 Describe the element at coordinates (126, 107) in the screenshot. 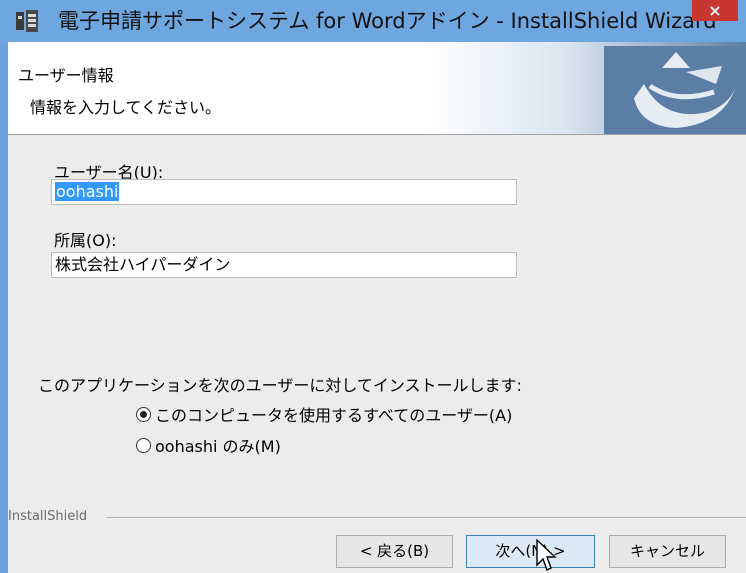

I see `page-subtitle: 情報を入力してください。` at that location.